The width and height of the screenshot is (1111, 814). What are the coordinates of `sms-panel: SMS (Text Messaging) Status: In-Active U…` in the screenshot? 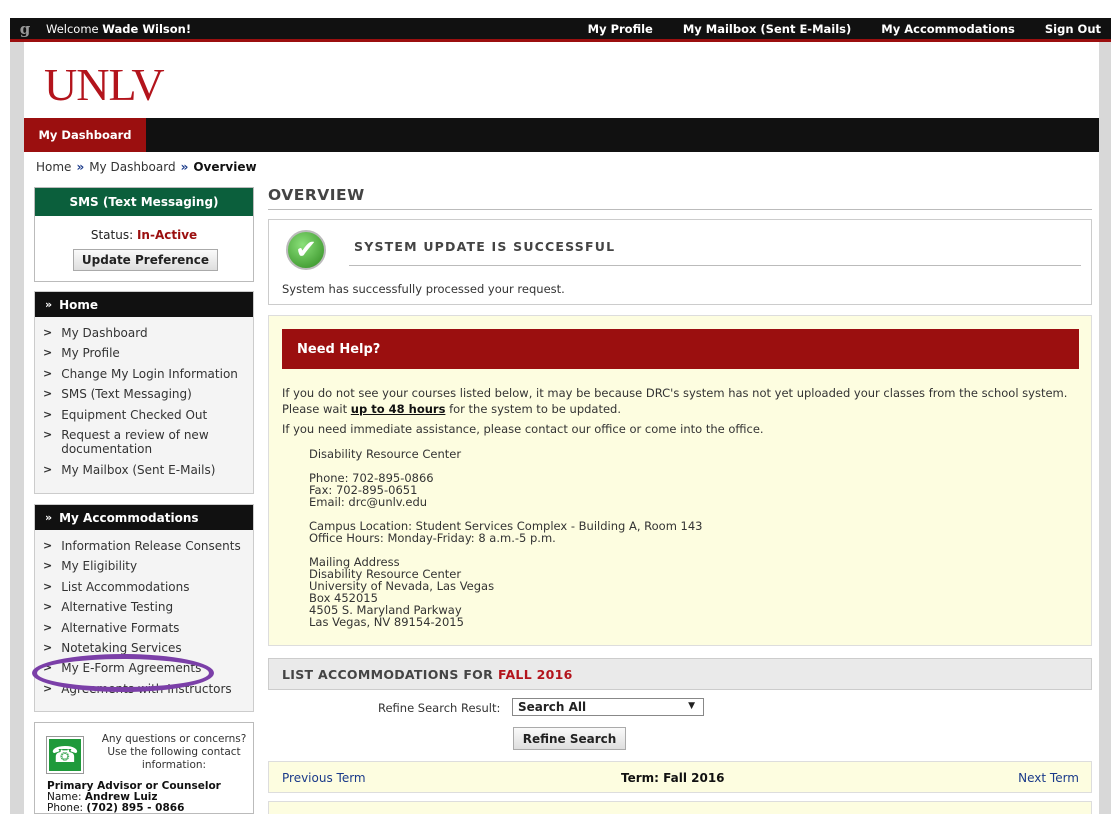 It's located at (144, 234).